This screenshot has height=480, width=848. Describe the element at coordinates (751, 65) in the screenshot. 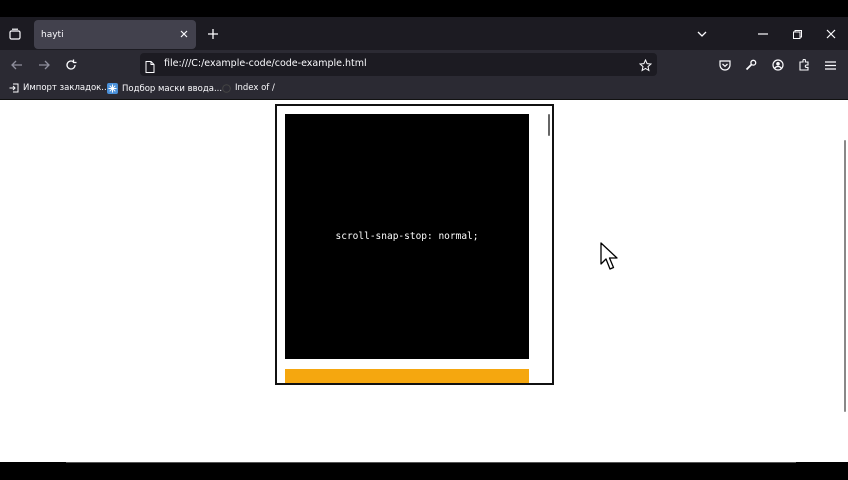

I see `wrench-icon` at that location.